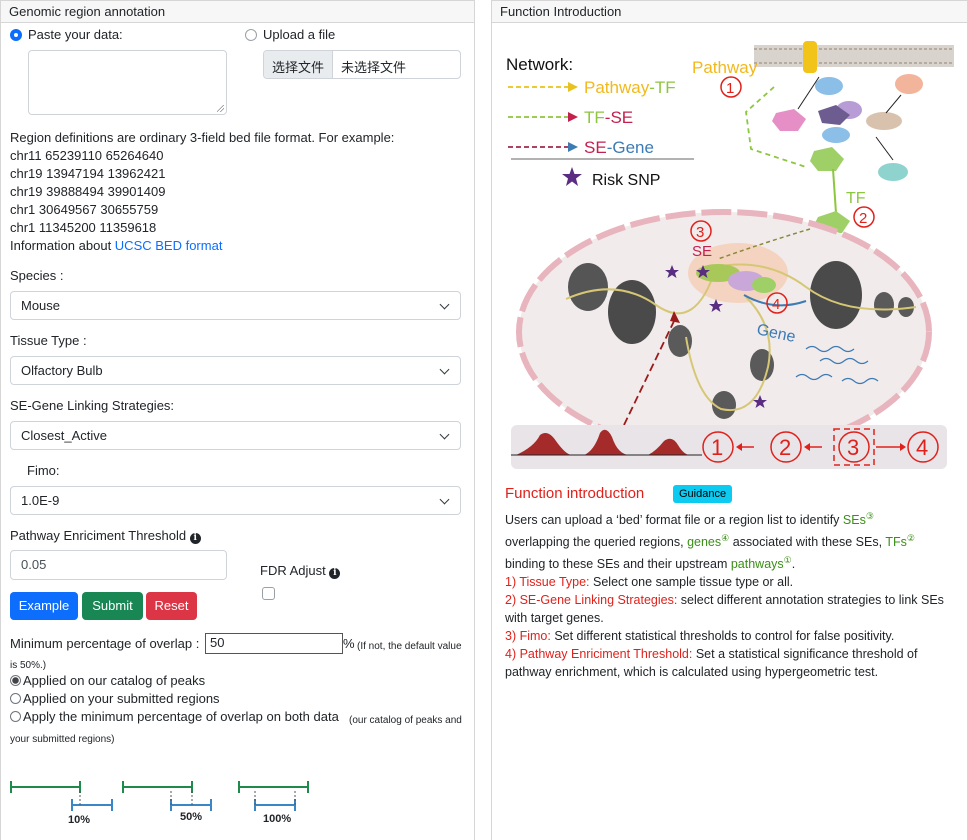 The height and width of the screenshot is (840, 968). What do you see at coordinates (626, 180) in the screenshot?
I see `legend-risk-snp: Risk SNP` at bounding box center [626, 180].